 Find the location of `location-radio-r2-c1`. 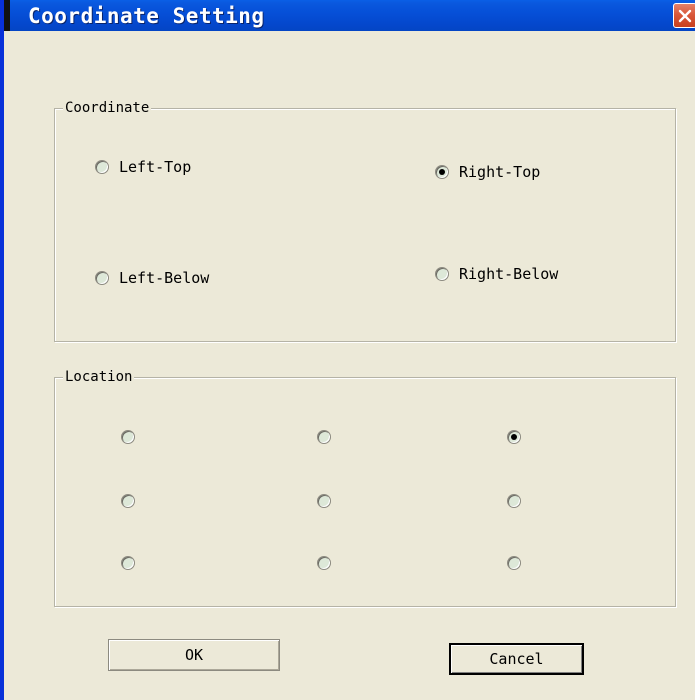

location-radio-r2-c1 is located at coordinates (128, 501).